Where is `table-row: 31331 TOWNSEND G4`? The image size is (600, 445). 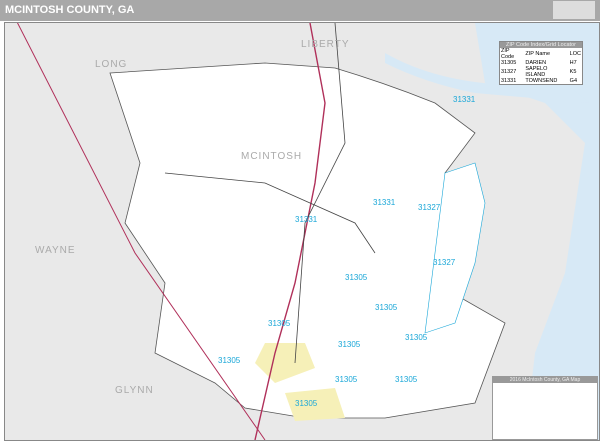 table-row: 31331 TOWNSEND G4 is located at coordinates (539, 81).